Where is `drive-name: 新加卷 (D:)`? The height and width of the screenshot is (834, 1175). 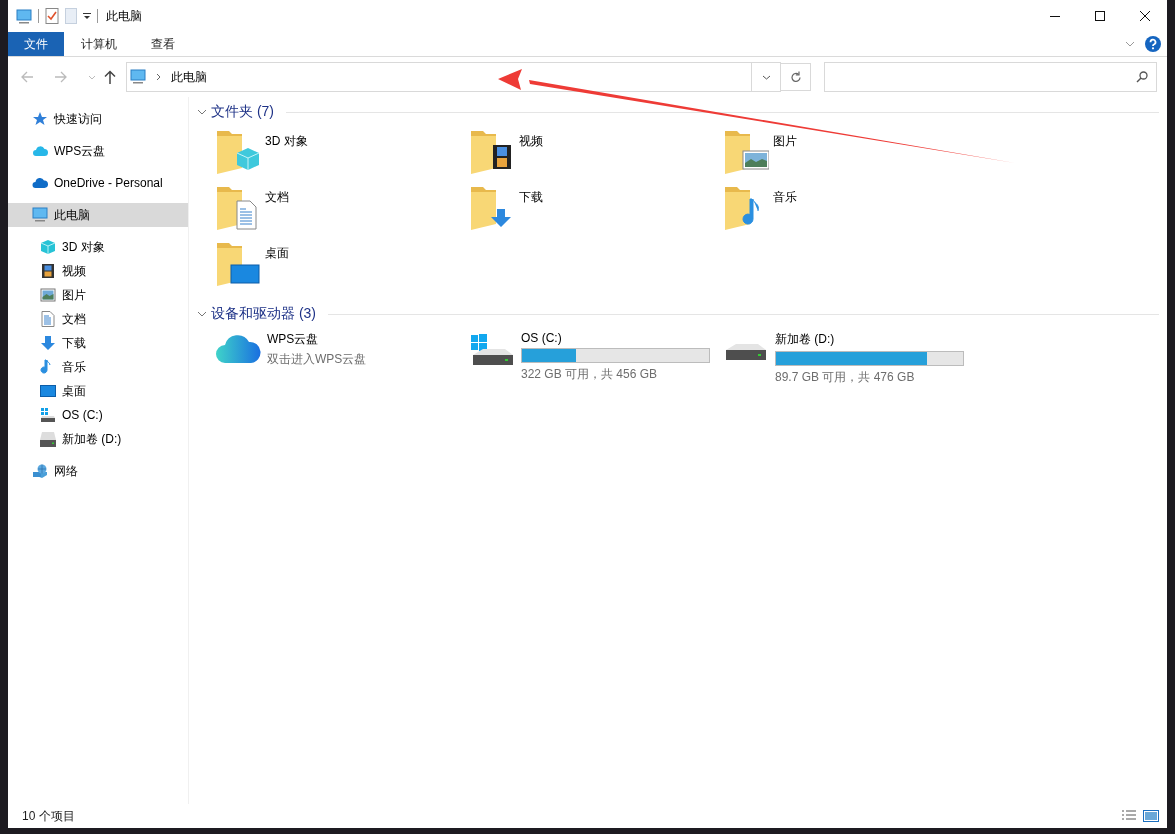 drive-name: 新加卷 (D:) is located at coordinates (805, 339).